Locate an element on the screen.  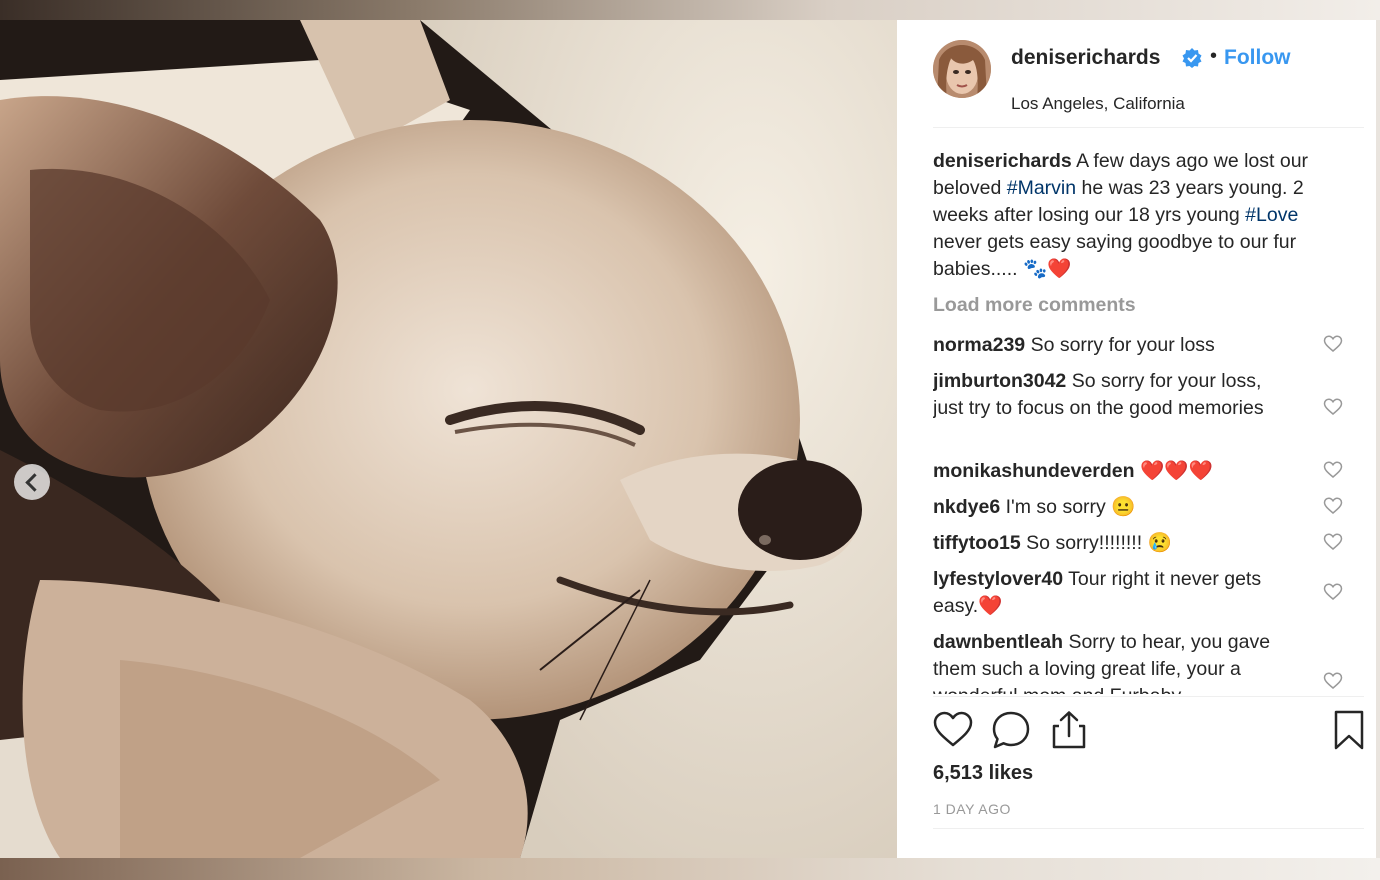
comment: tiffytoo15 So sorry!!!!!!!! 😢 is located at coordinates (1108, 543).